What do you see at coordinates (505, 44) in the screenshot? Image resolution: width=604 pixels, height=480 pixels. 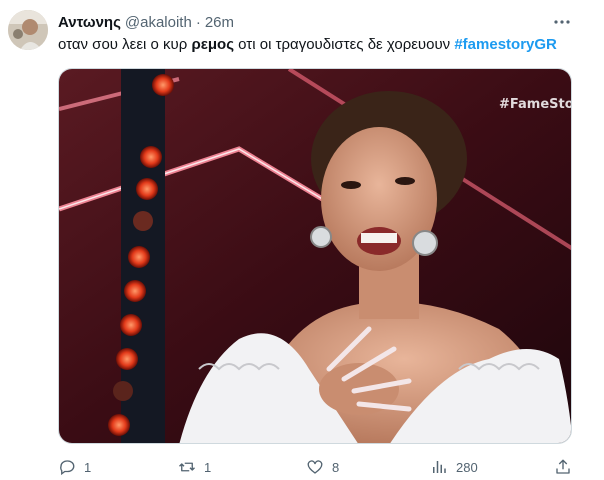 I see `hashtag-link: #famestoryGR` at bounding box center [505, 44].